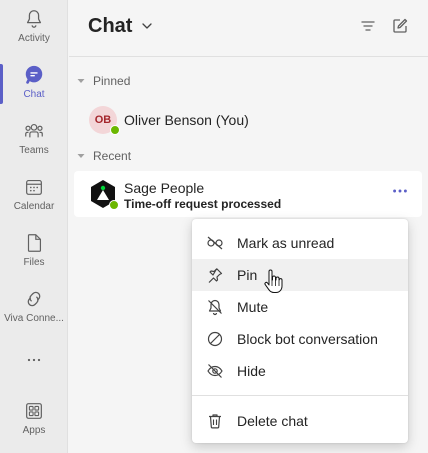 This screenshot has height=453, width=428. Describe the element at coordinates (286, 243) in the screenshot. I see `menu-label: Mark as unread` at that location.